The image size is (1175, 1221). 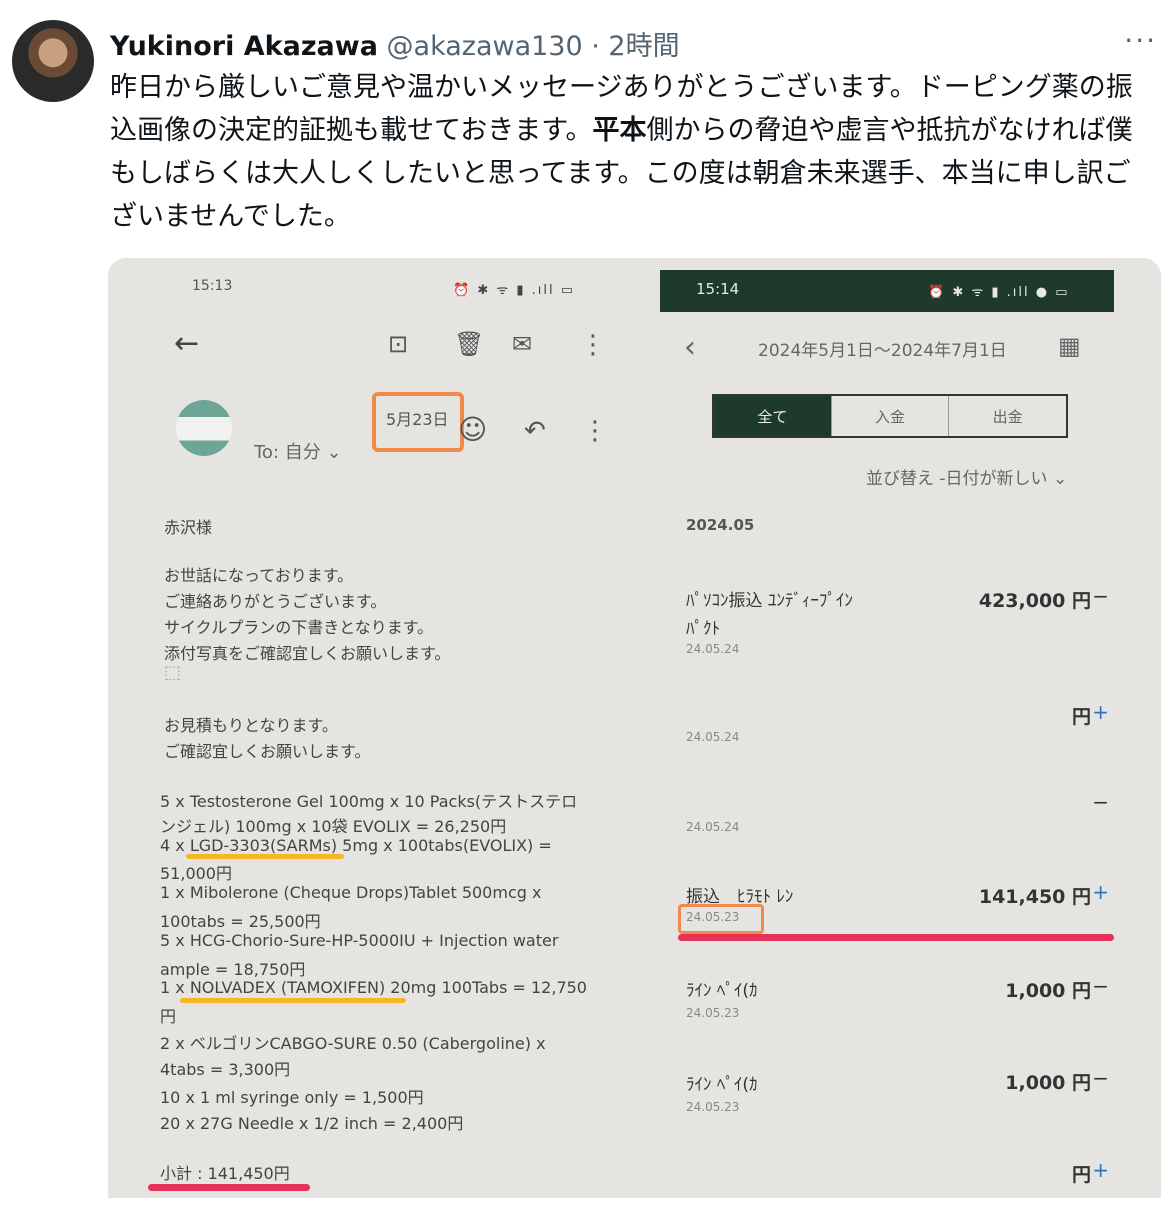 I want to click on reply-icon: ↶, so click(x=535, y=431).